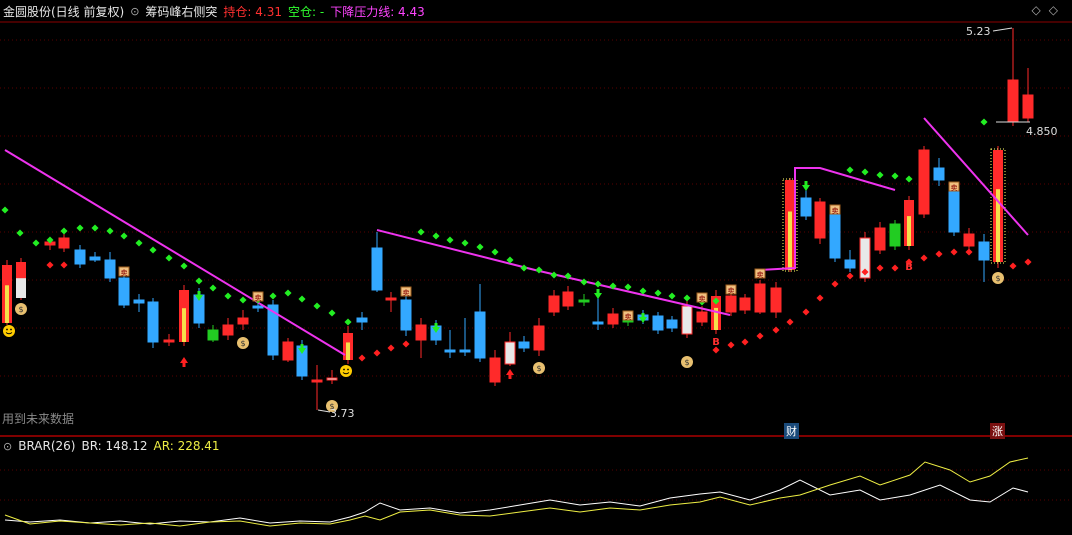 This screenshot has height=535, width=1072. What do you see at coordinates (716, 342) in the screenshot?
I see `buy-mark-0: B` at bounding box center [716, 342].